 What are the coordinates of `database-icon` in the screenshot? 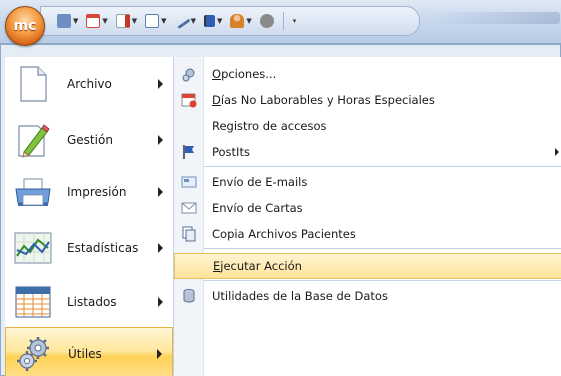 It's located at (189, 296).